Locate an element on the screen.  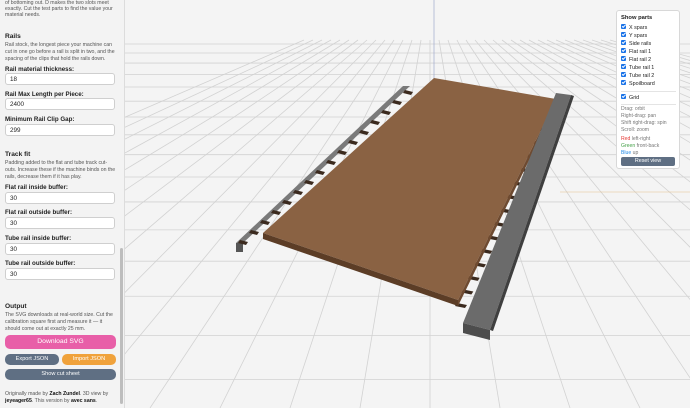
axis-desc: left-right is located at coordinates (640, 139).